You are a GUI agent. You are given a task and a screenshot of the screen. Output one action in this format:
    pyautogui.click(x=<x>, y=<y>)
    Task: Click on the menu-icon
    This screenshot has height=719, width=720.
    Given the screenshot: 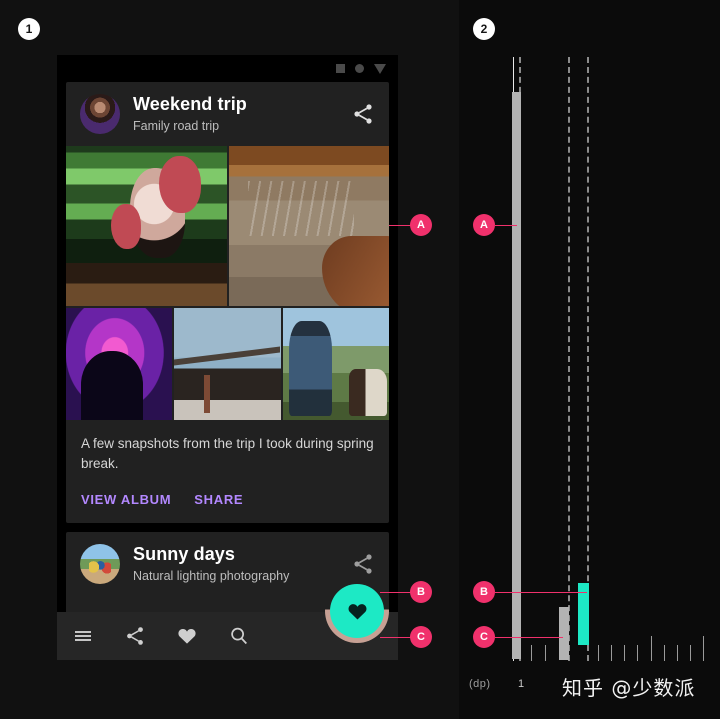 What is the action you would take?
    pyautogui.click(x=83, y=636)
    